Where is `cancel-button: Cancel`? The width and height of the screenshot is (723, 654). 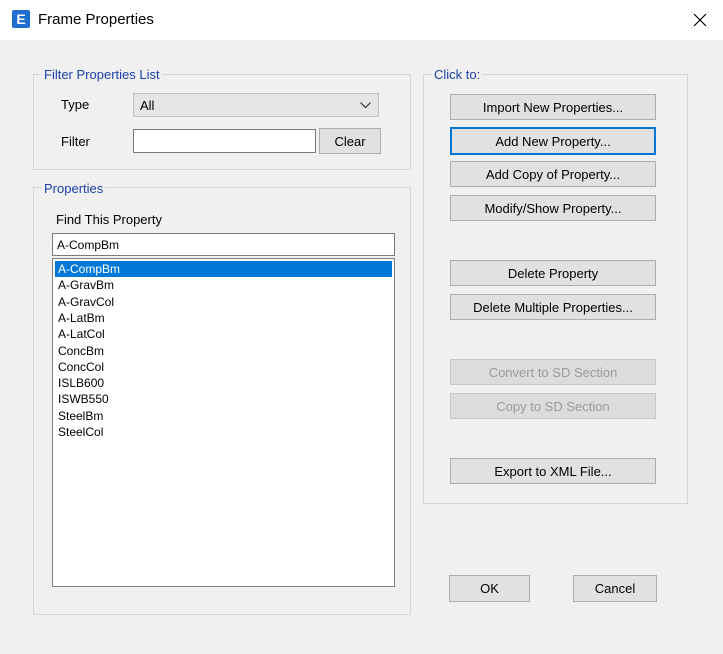 cancel-button: Cancel is located at coordinates (615, 588).